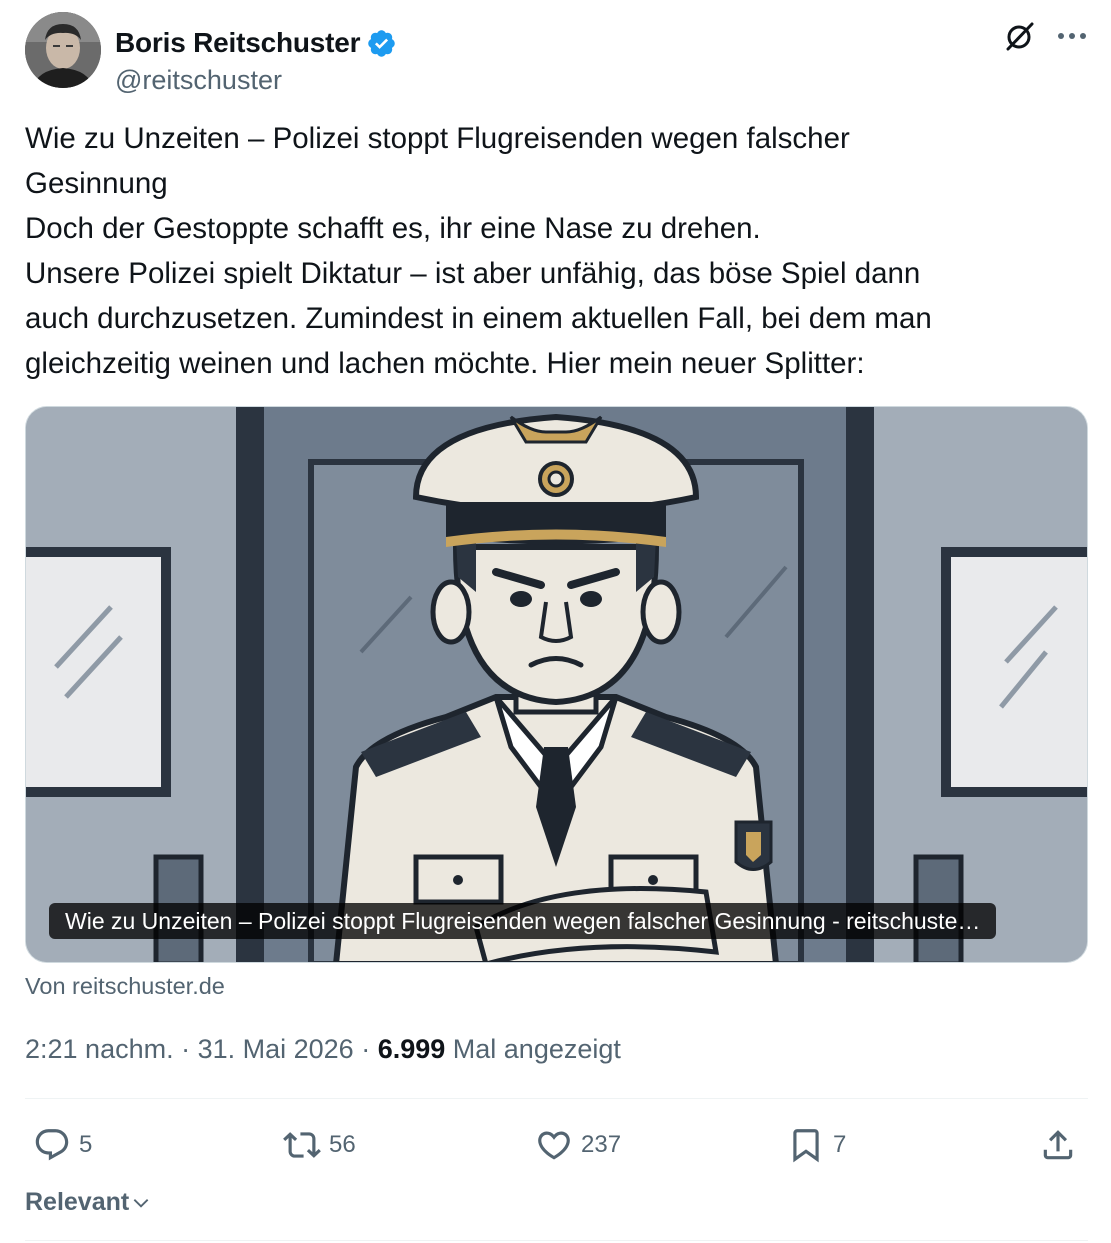 The width and height of the screenshot is (1111, 1243). Describe the element at coordinates (198, 80) in the screenshot. I see `author-handle: @reitschuster` at that location.